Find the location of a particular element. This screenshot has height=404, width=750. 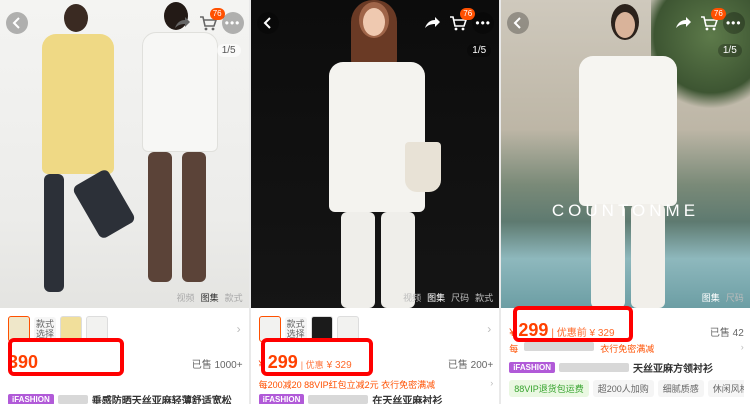

sold-count: 已售 1000+ is located at coordinates (217, 365).